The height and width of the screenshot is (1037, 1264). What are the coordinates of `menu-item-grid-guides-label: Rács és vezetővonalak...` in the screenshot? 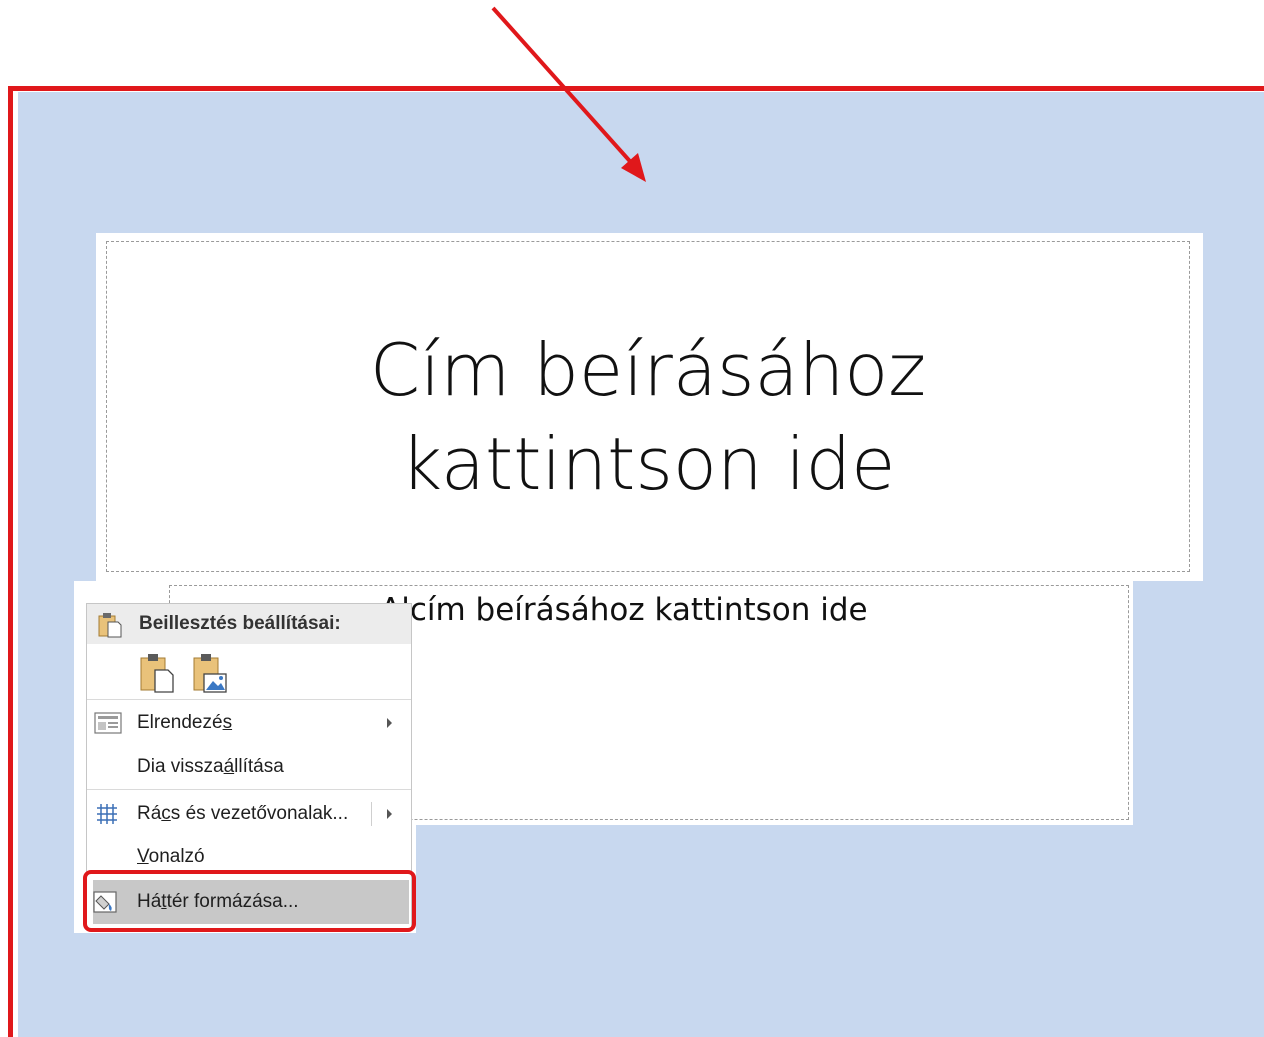 It's located at (243, 813).